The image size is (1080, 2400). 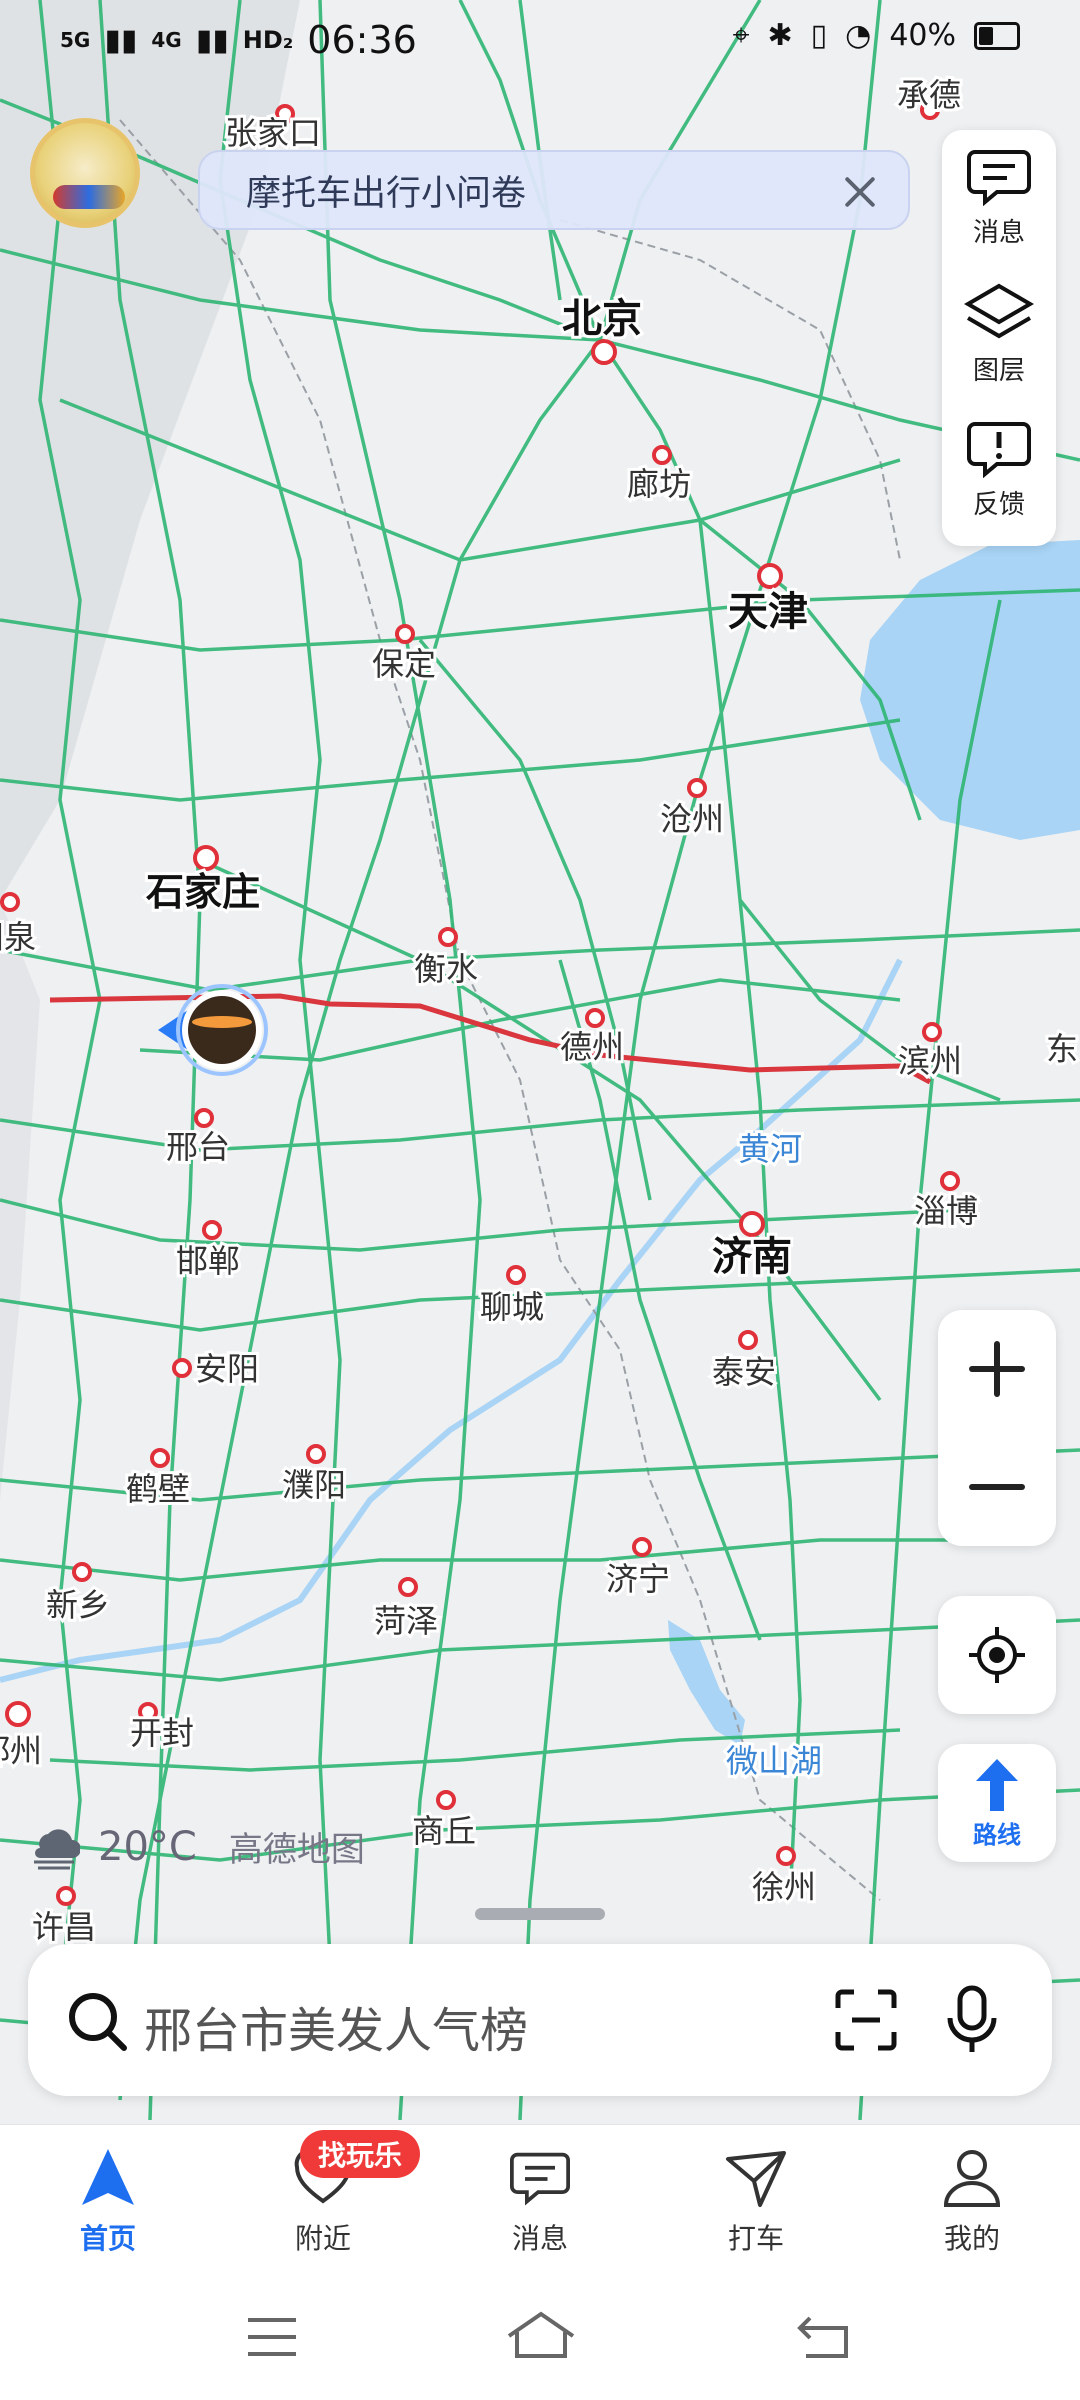 I want to click on map-label-anyang: 安阳, so click(x=227, y=1369).